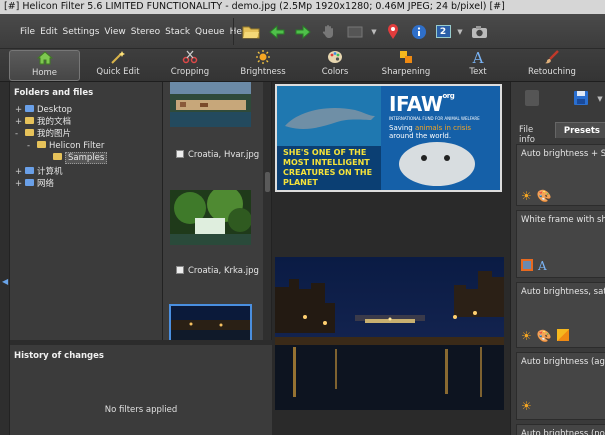  What do you see at coordinates (267, 211) in the screenshot?
I see `thumbnail-scrollbar` at bounding box center [267, 211].